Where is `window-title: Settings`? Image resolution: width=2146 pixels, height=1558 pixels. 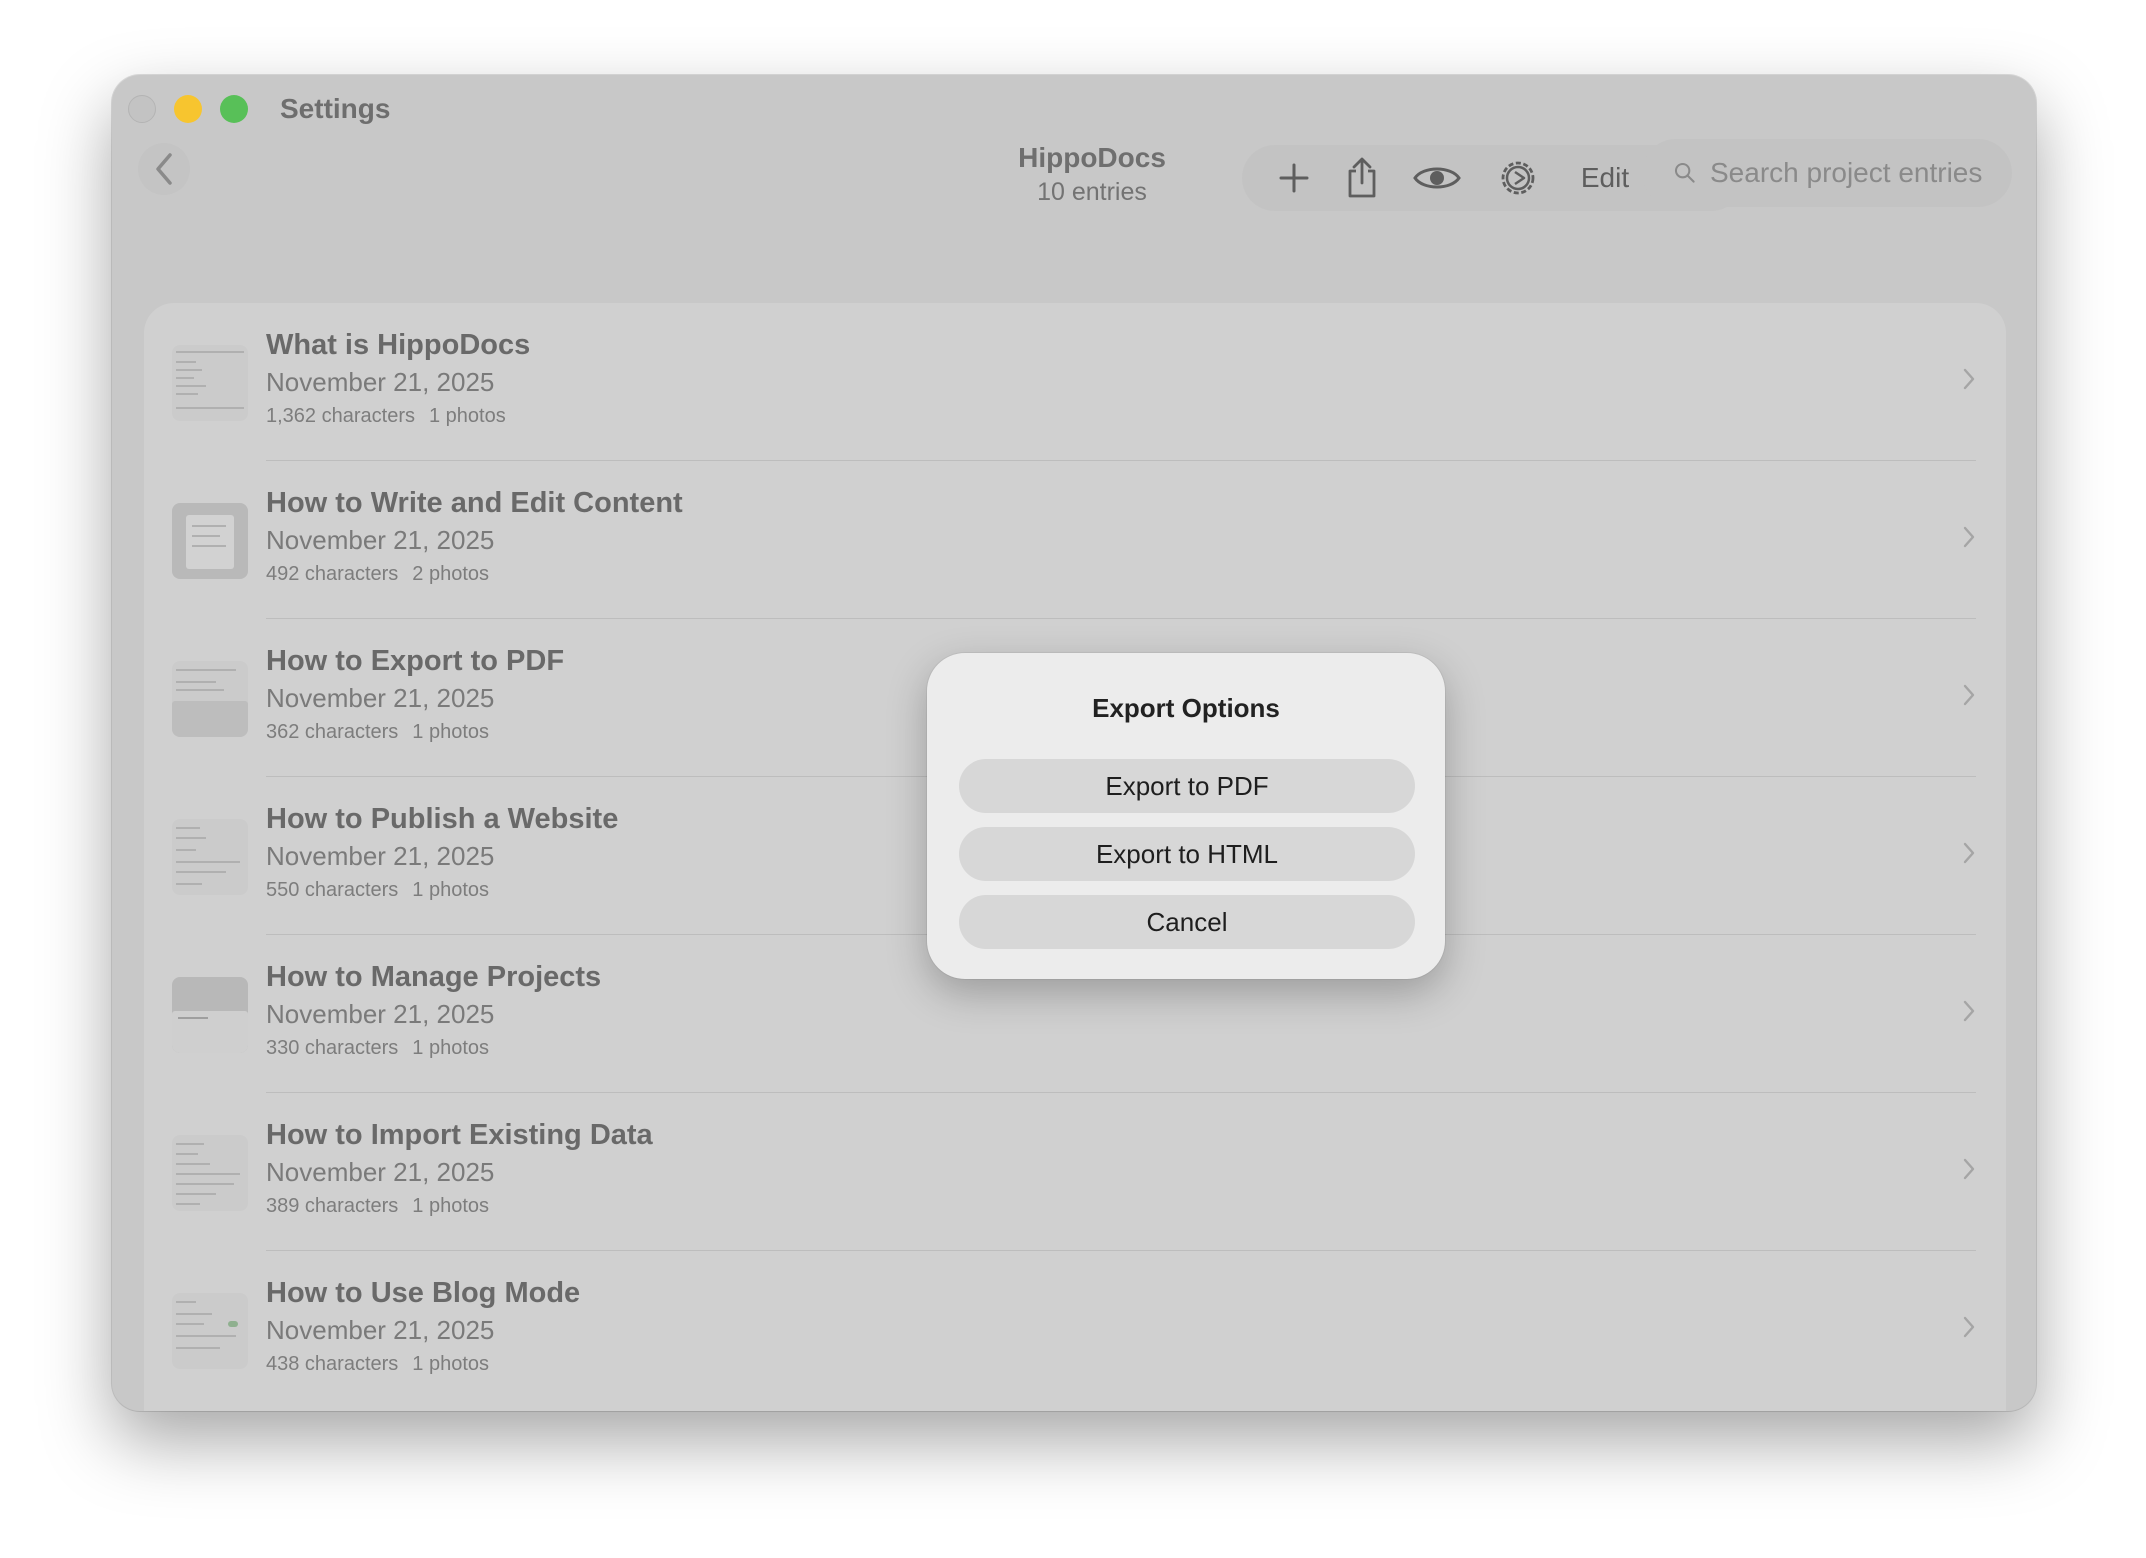
window-title: Settings is located at coordinates (335, 108).